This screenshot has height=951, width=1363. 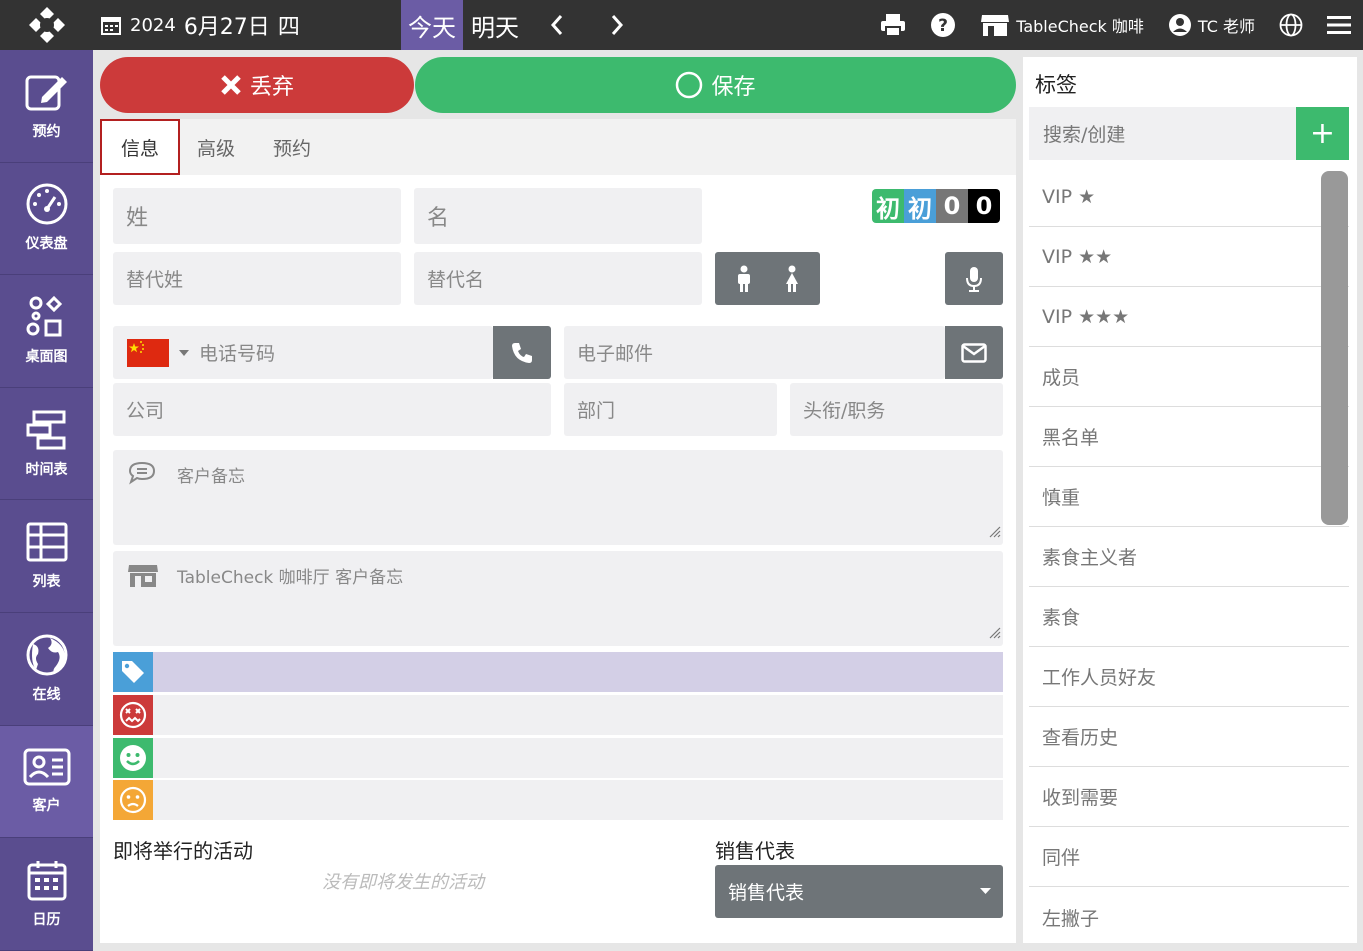 What do you see at coordinates (754, 352) in the screenshot?
I see `email-input: 电子邮件` at bounding box center [754, 352].